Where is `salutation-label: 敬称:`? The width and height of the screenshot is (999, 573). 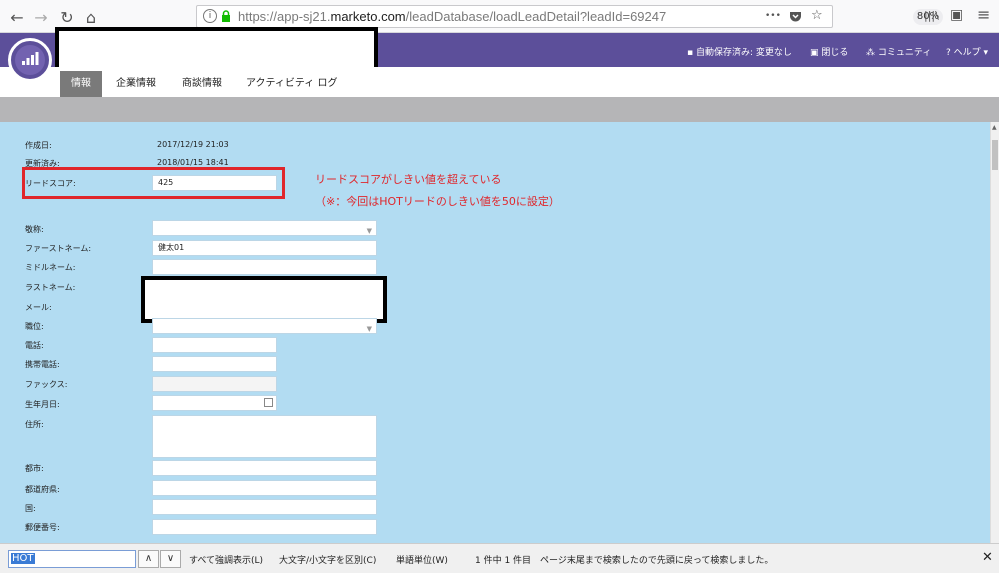
salutation-label: 敬称: is located at coordinates (34, 229).